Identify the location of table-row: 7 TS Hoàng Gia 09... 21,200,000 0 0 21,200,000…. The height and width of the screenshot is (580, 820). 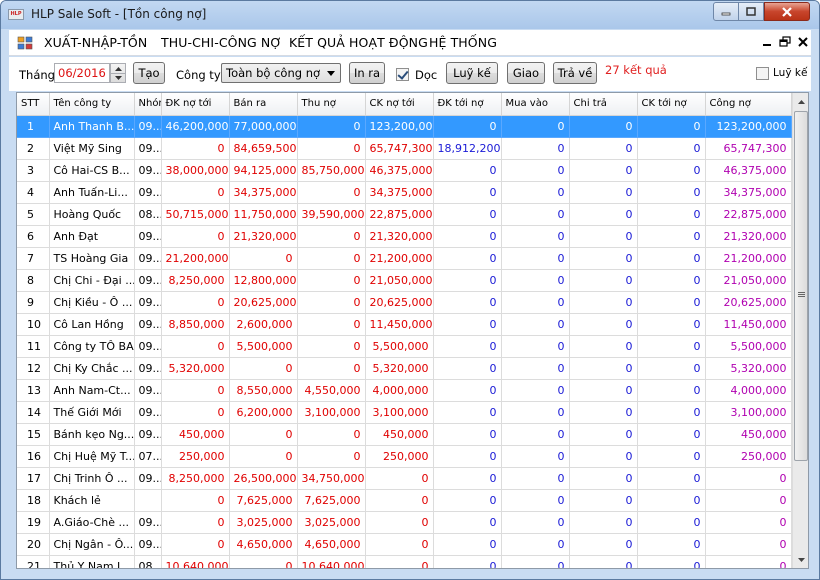
(404, 258).